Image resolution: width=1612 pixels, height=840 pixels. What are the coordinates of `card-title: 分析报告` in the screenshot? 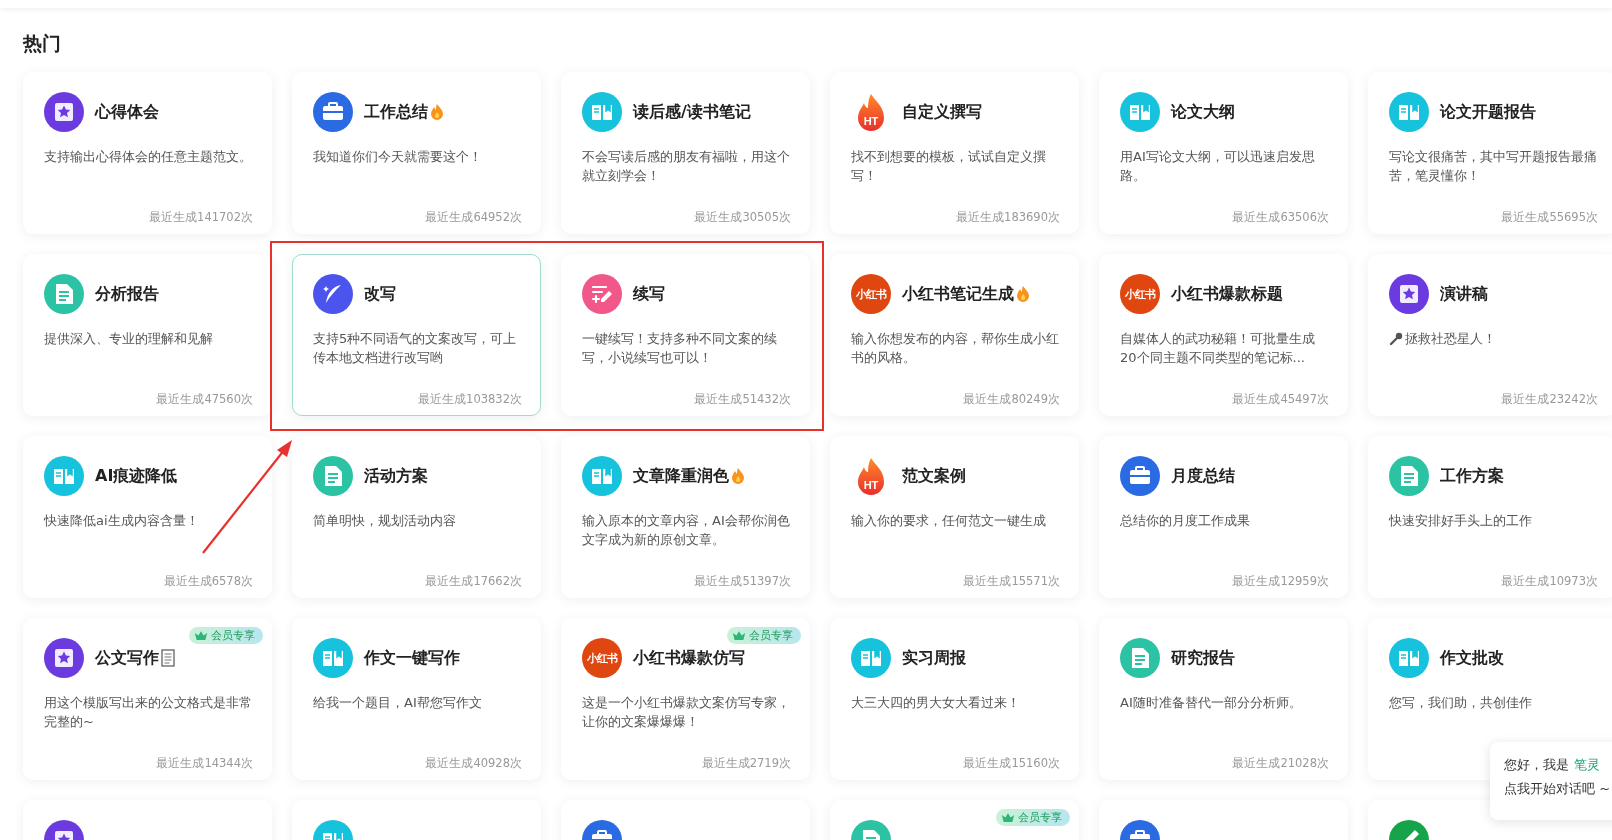 It's located at (127, 294).